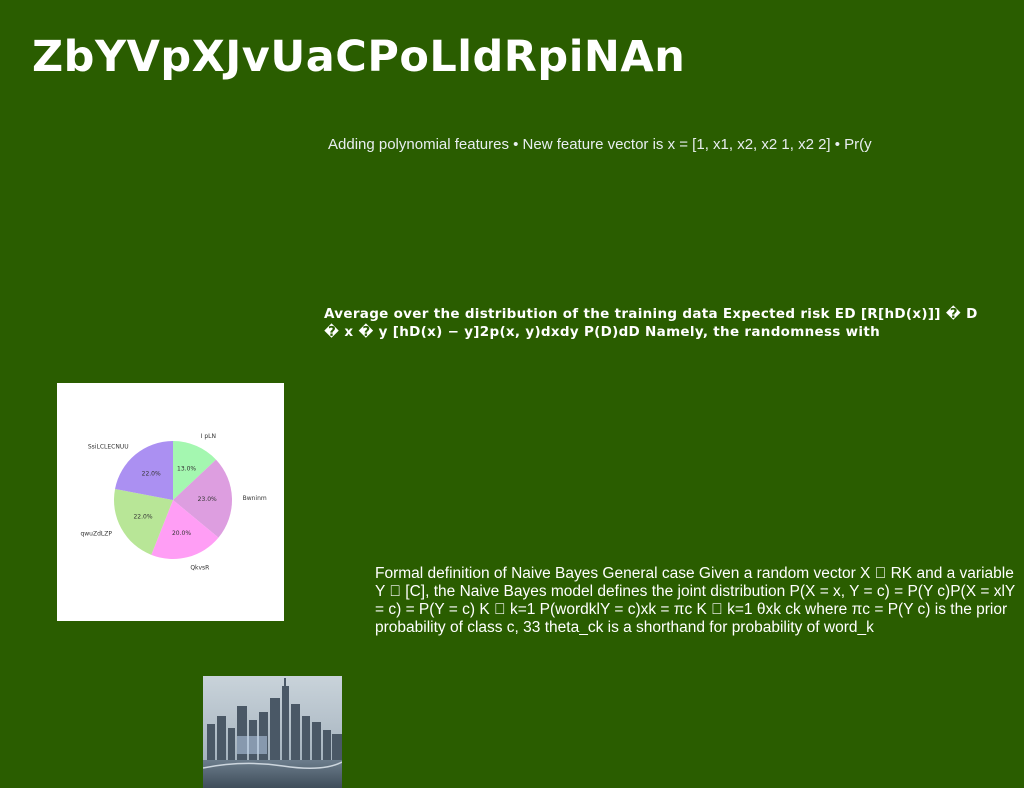 Image resolution: width=1024 pixels, height=788 pixels. Describe the element at coordinates (255, 498) in the screenshot. I see `pie-category-label: Bwninm` at that location.